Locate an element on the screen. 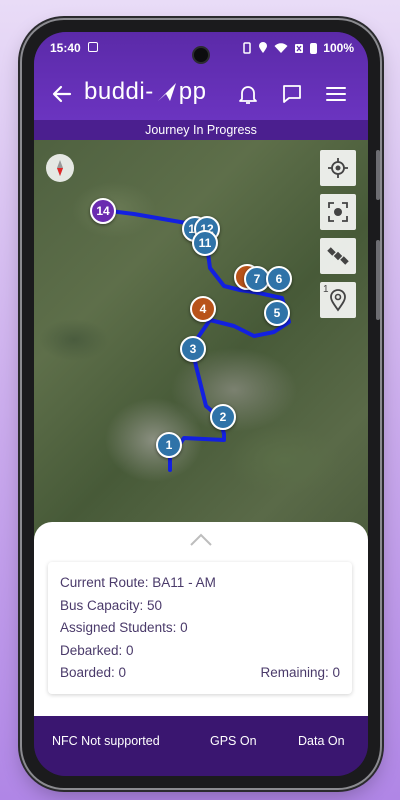  brand-text-right: pp is located at coordinates (192, 91).